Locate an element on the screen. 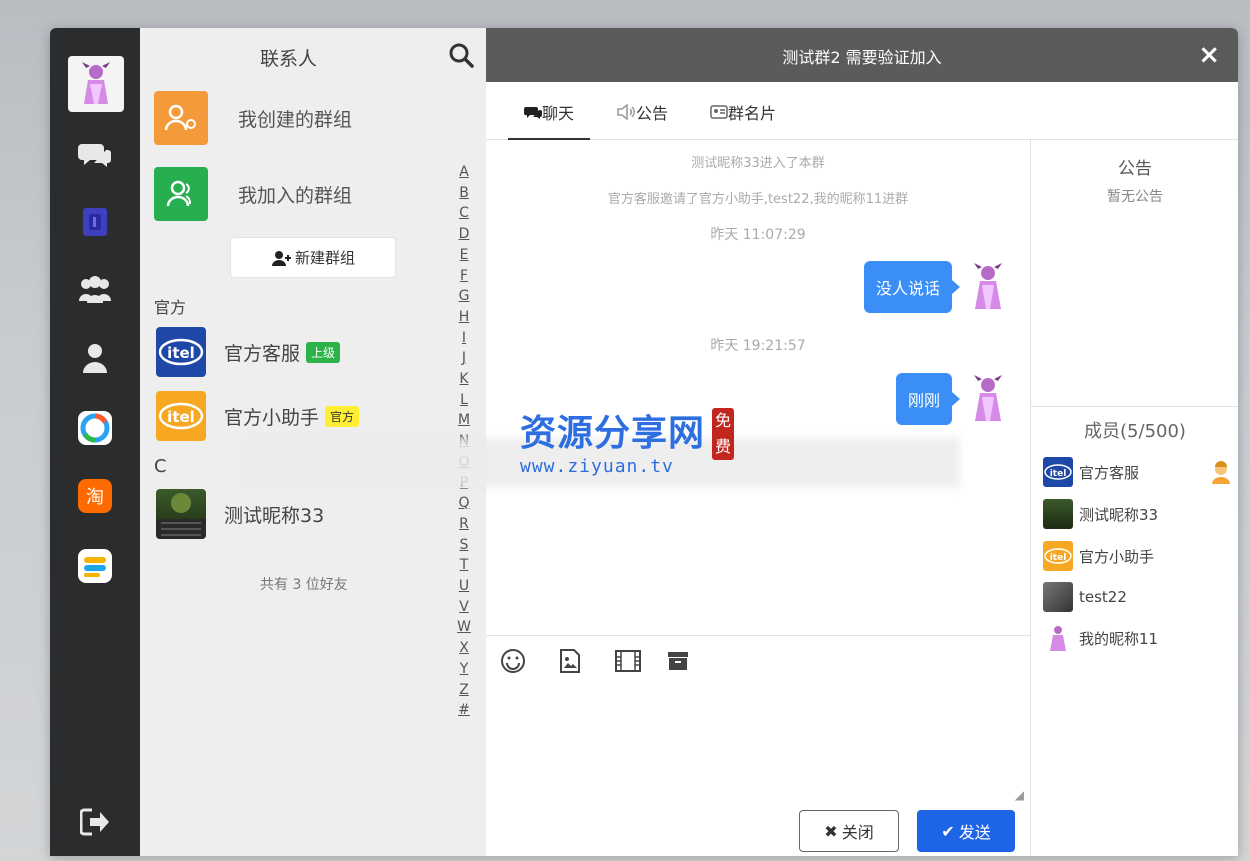 Image resolution: width=1250 pixels, height=861 pixels. alphabet-letter: S is located at coordinates (464, 545).